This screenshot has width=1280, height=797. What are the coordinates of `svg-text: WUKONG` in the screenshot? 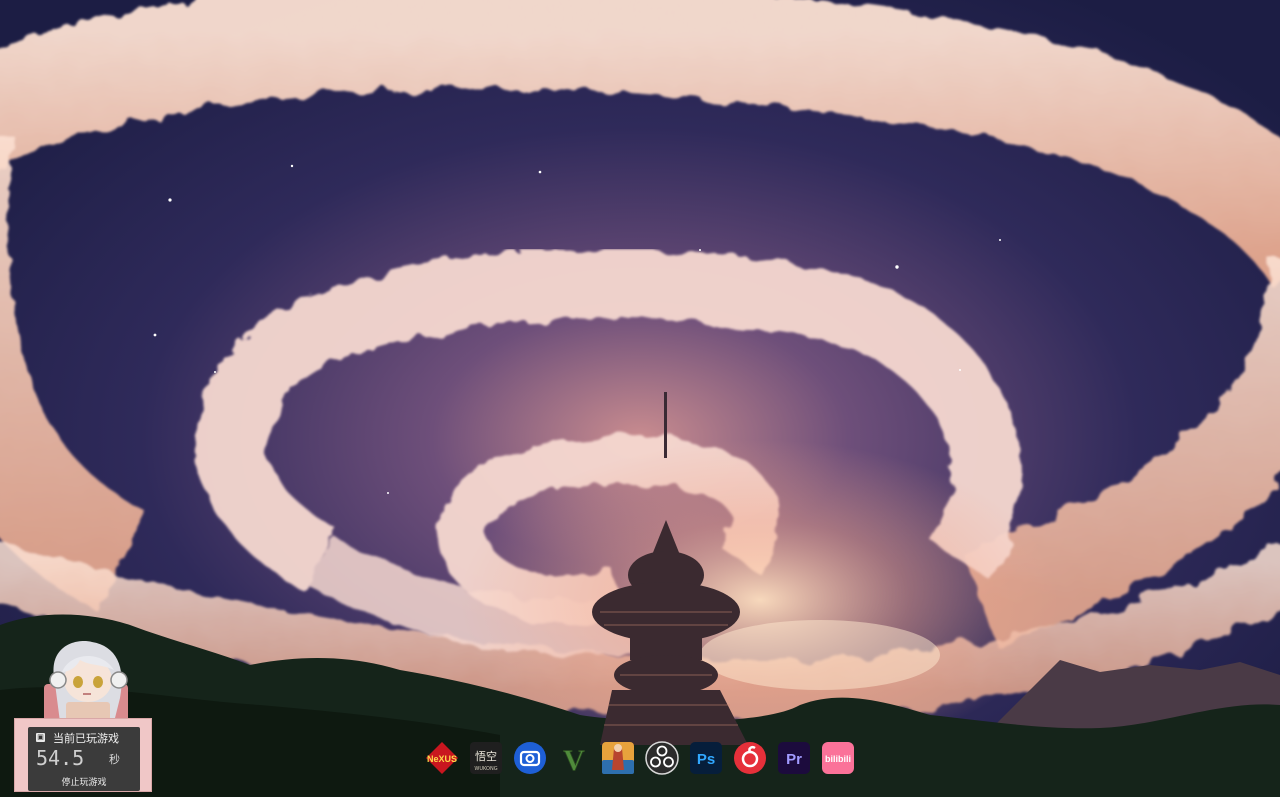 It's located at (485, 769).